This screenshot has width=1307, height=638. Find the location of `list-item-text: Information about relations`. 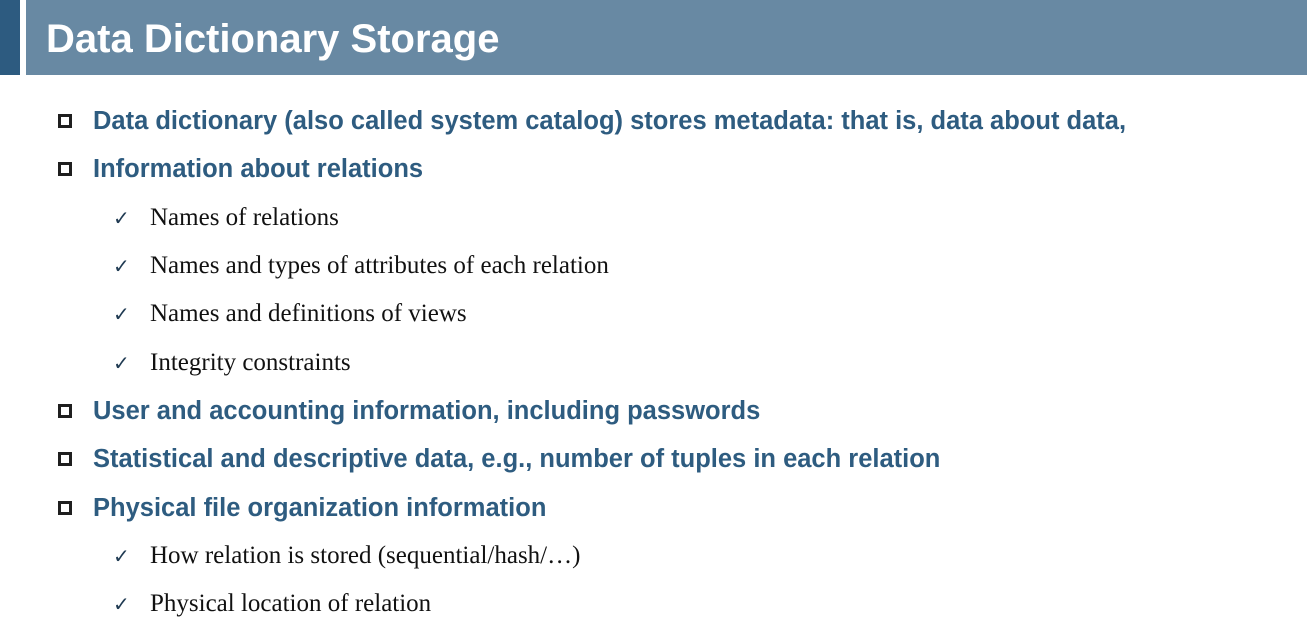

list-item-text: Information about relations is located at coordinates (258, 169).